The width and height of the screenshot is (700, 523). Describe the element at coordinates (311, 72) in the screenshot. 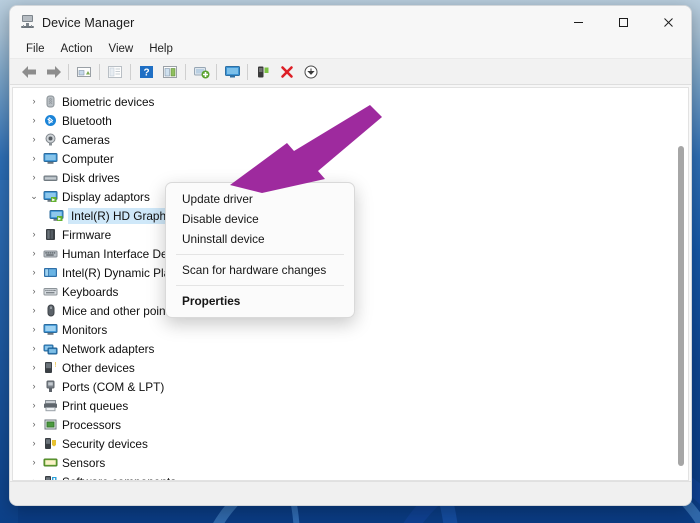

I see `install-legacy-hardware-button` at that location.